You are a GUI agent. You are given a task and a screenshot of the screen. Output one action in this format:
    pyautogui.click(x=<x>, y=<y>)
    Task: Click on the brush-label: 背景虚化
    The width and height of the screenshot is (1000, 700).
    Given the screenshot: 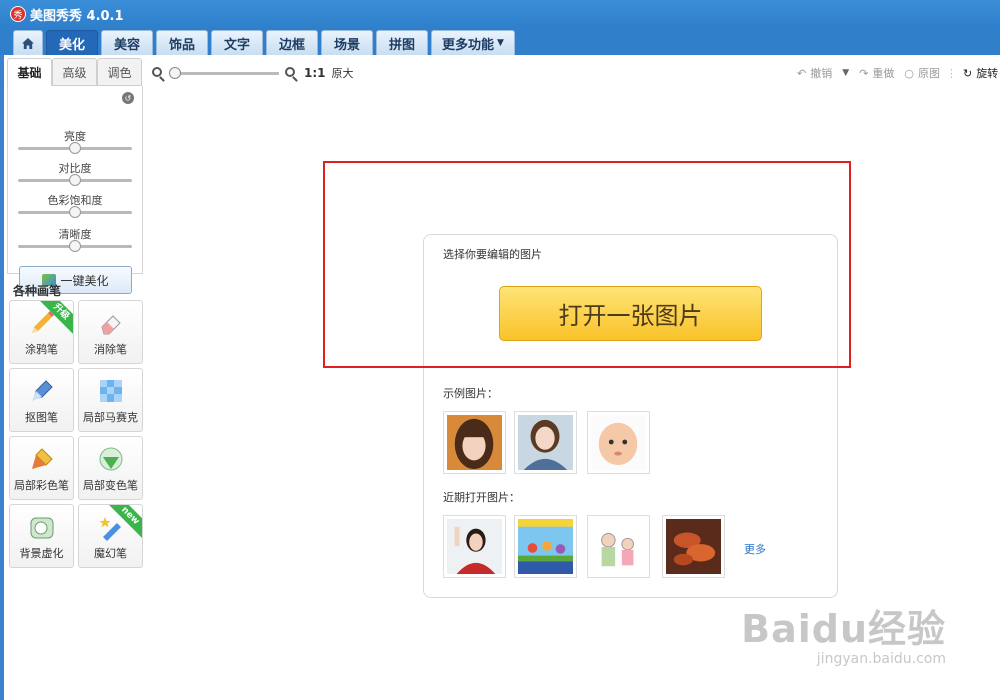 What is the action you would take?
    pyautogui.click(x=41, y=553)
    